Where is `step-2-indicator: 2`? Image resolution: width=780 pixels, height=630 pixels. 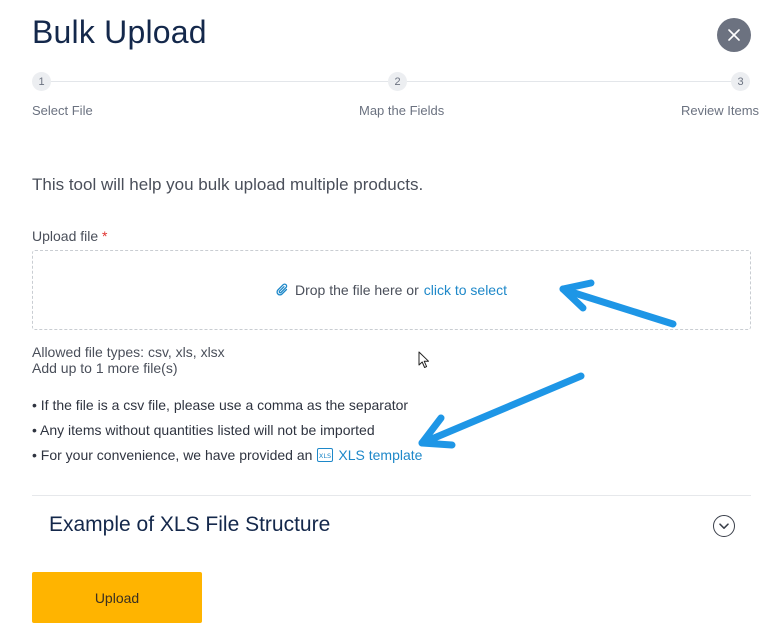
step-2-indicator: 2 is located at coordinates (397, 81).